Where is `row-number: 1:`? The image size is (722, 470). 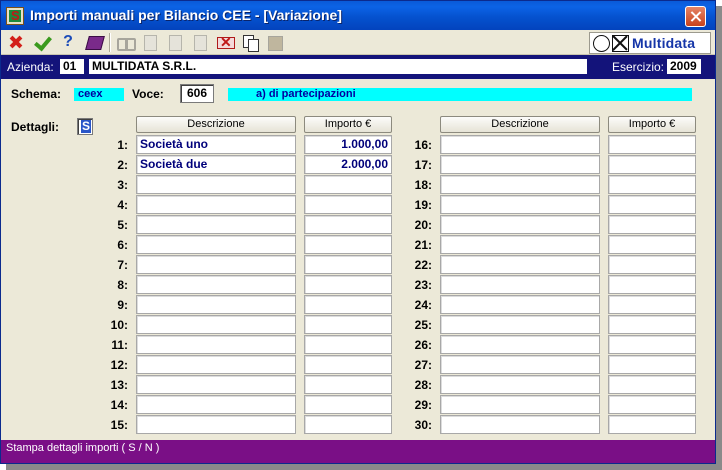 row-number: 1: is located at coordinates (122, 145).